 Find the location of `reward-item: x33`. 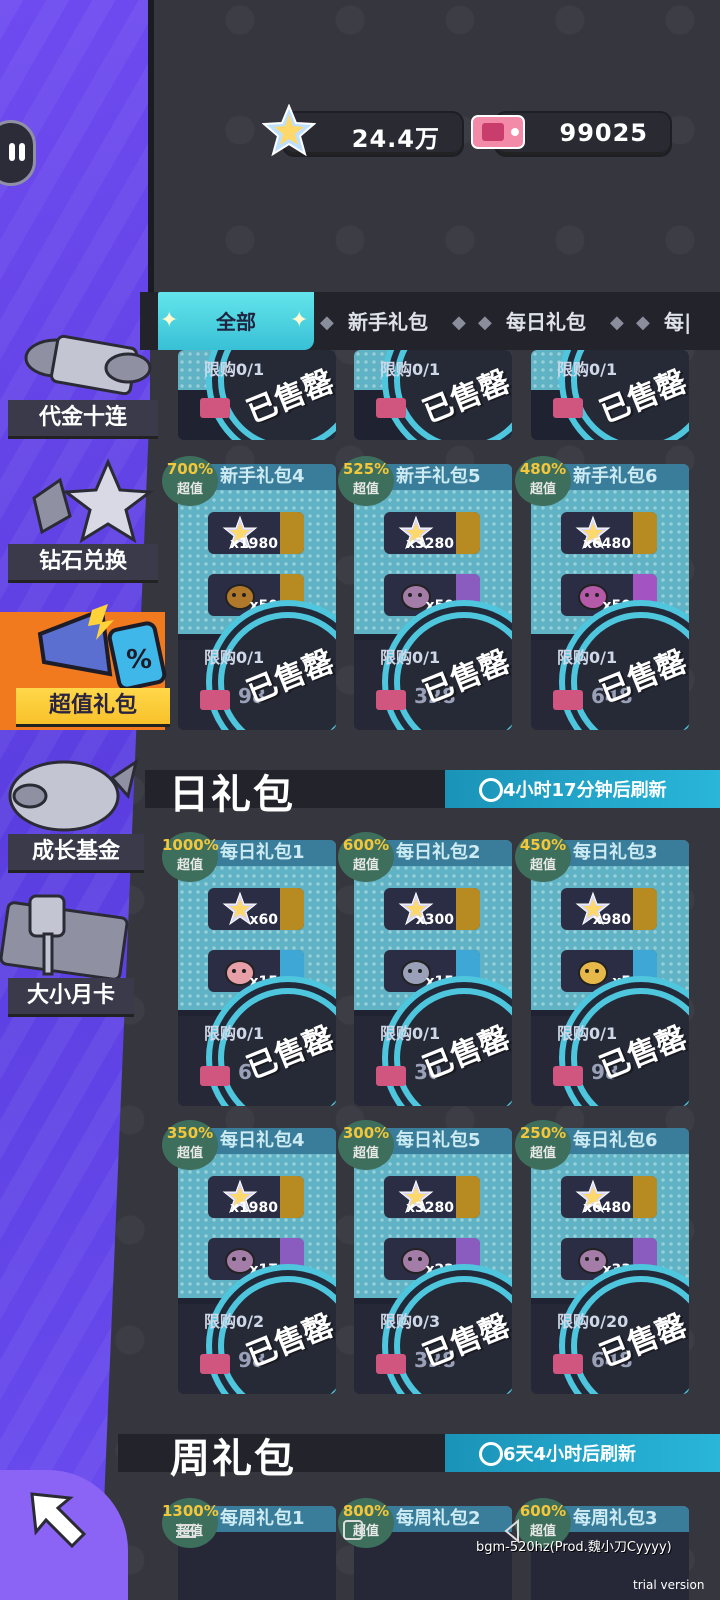

reward-item: x33 is located at coordinates (609, 1259).